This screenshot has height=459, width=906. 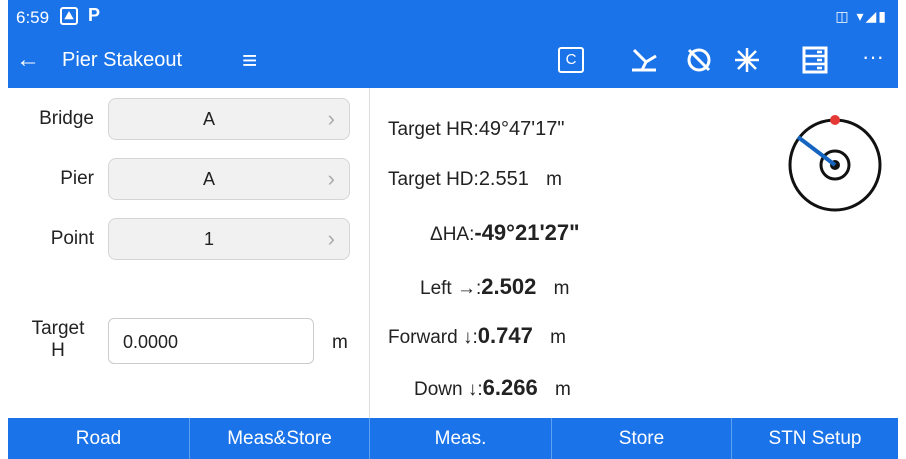 I want to click on delta-ha-value: -49°21'27", so click(x=527, y=232).